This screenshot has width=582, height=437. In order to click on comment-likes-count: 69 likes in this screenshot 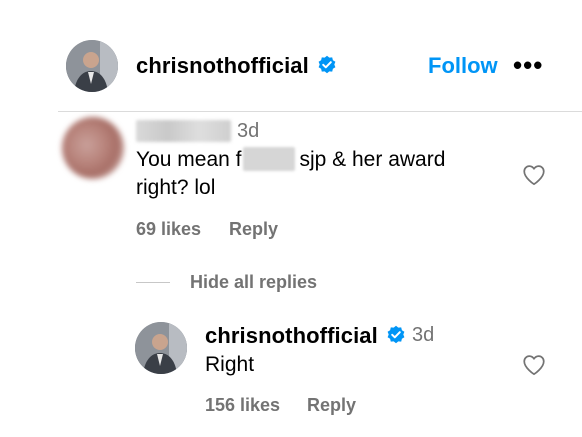, I will do `click(168, 229)`.